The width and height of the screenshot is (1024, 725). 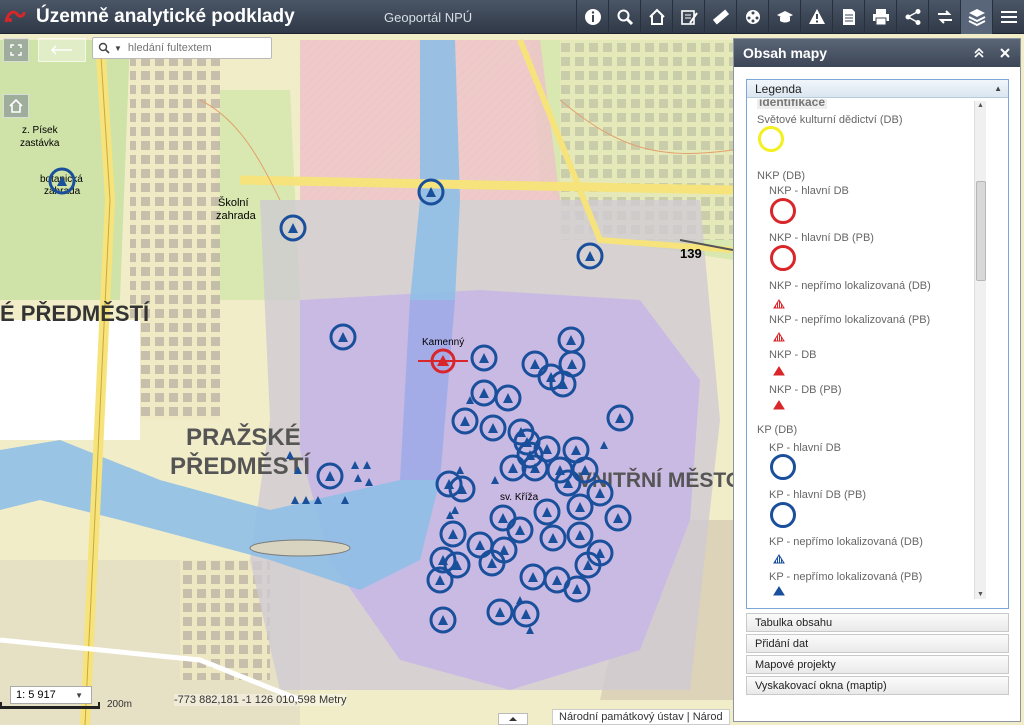 I want to click on scroll-down-icon: ▼, so click(x=980, y=594).